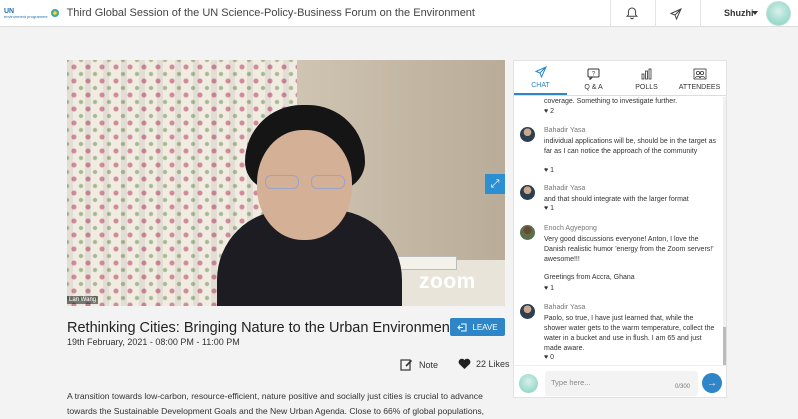 The width and height of the screenshot is (798, 419). Describe the element at coordinates (552, 357) in the screenshot. I see `like-count: 0` at that location.